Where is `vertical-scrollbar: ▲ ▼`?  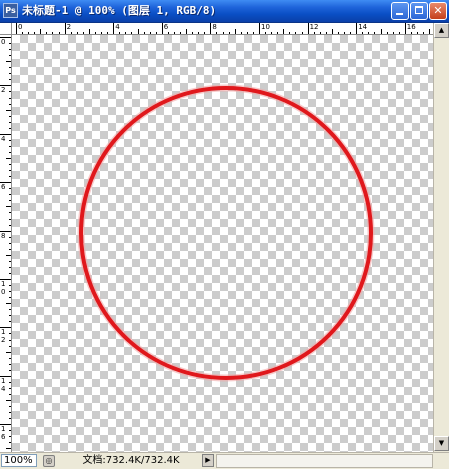 vertical-scrollbar: ▲ ▼ is located at coordinates (441, 237).